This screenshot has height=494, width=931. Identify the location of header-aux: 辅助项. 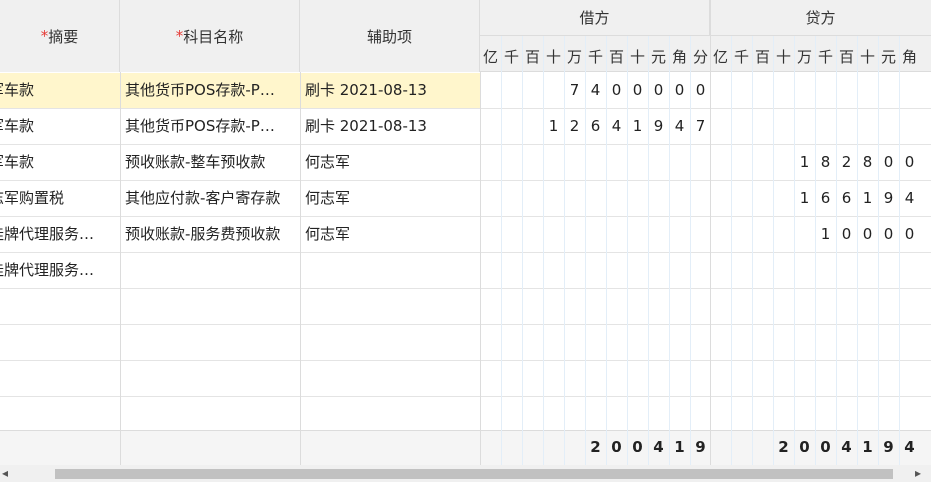
(390, 36).